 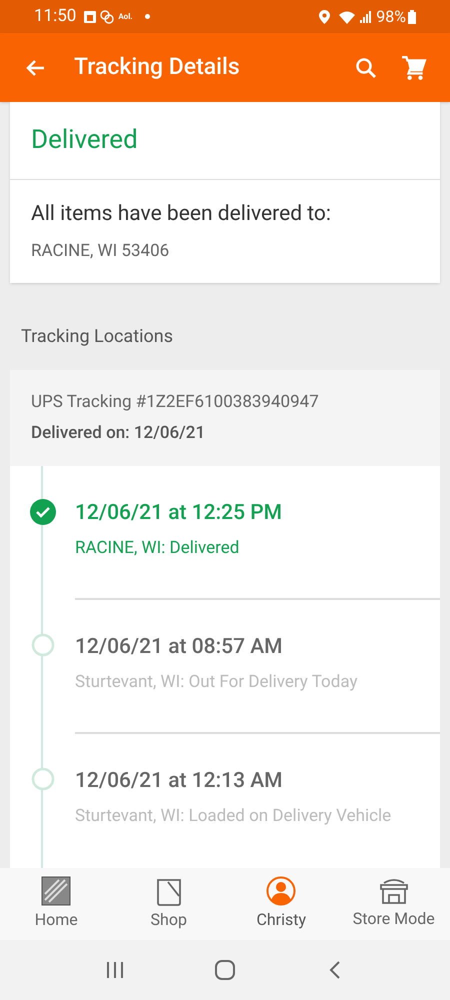 What do you see at coordinates (157, 548) in the screenshot?
I see `event-detail: RACINE, WI: Delivered` at bounding box center [157, 548].